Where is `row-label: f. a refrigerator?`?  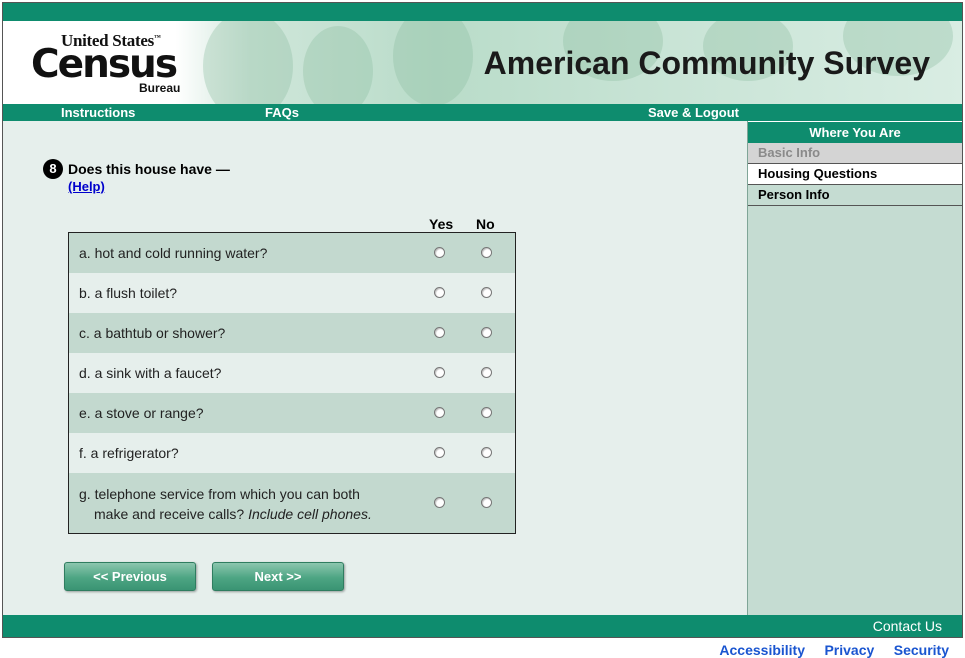 row-label: f. a refrigerator? is located at coordinates (129, 453).